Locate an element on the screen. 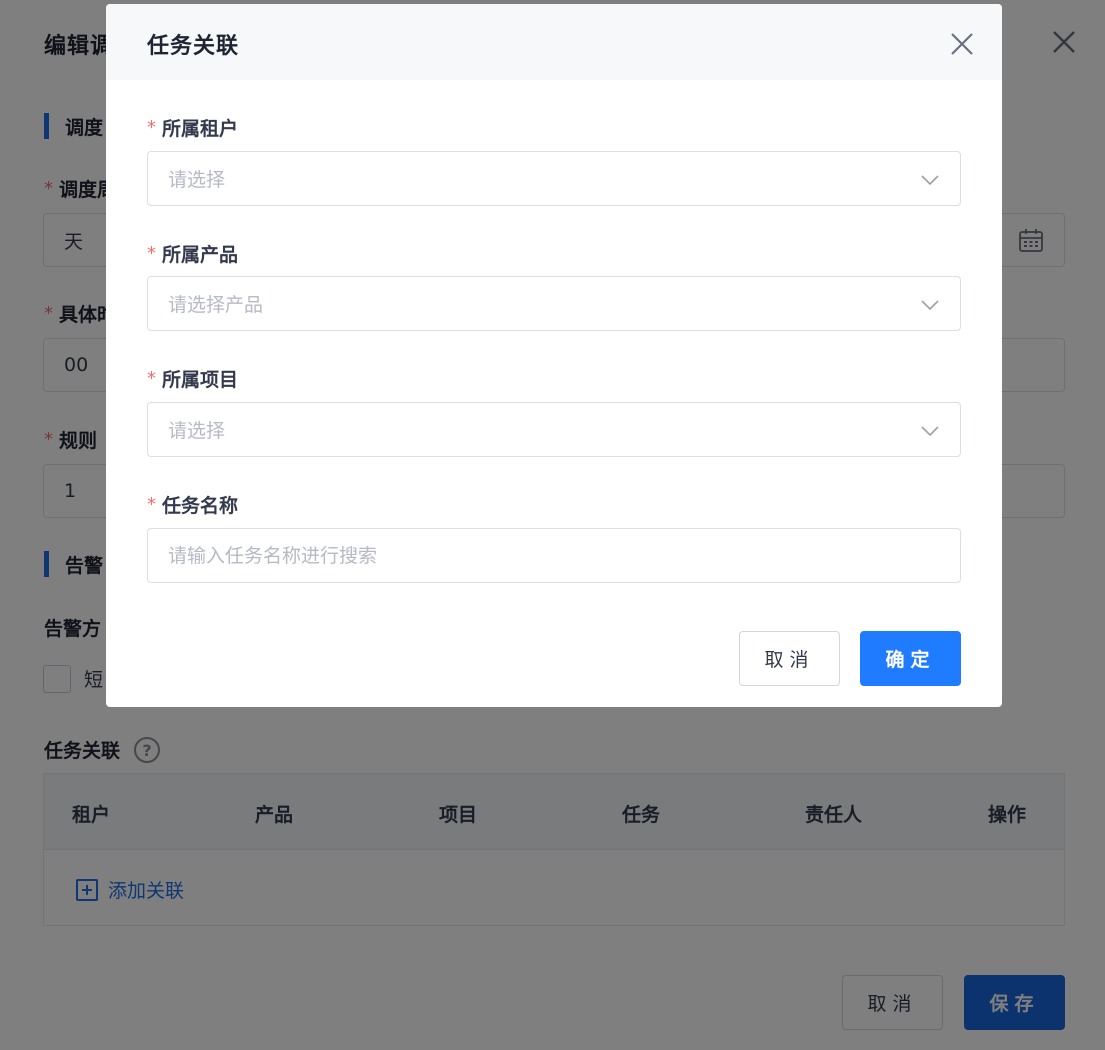 The width and height of the screenshot is (1105, 1050). product-select: 请选择产品 is located at coordinates (554, 303).